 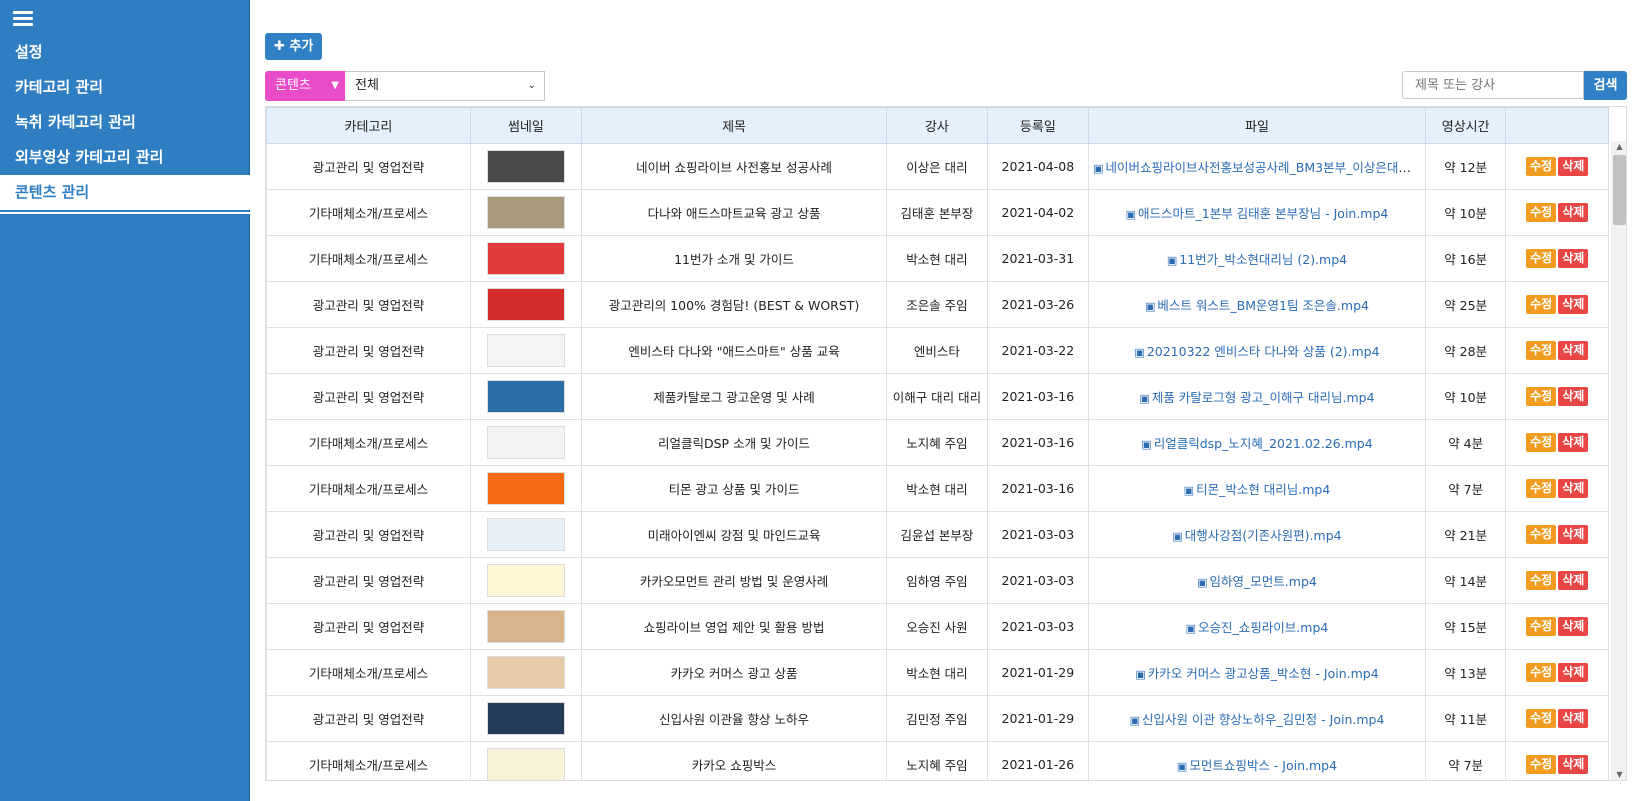 What do you see at coordinates (1263, 581) in the screenshot?
I see `file-link: 임하영_모먼트.mp4` at bounding box center [1263, 581].